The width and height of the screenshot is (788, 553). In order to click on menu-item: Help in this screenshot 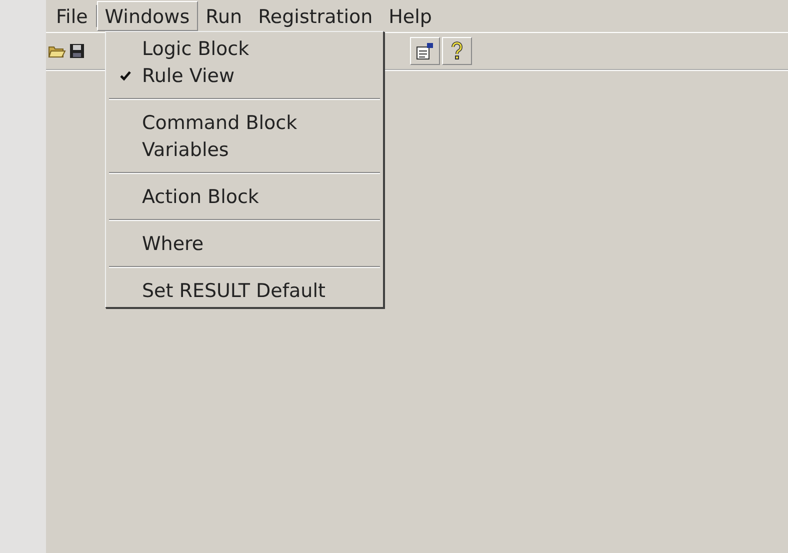, I will do `click(410, 16)`.